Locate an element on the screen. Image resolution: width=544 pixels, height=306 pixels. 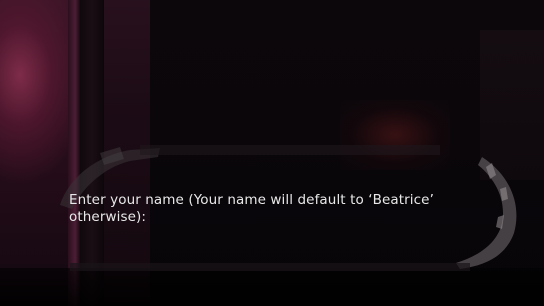
frame-top-band is located at coordinates (290, 150).